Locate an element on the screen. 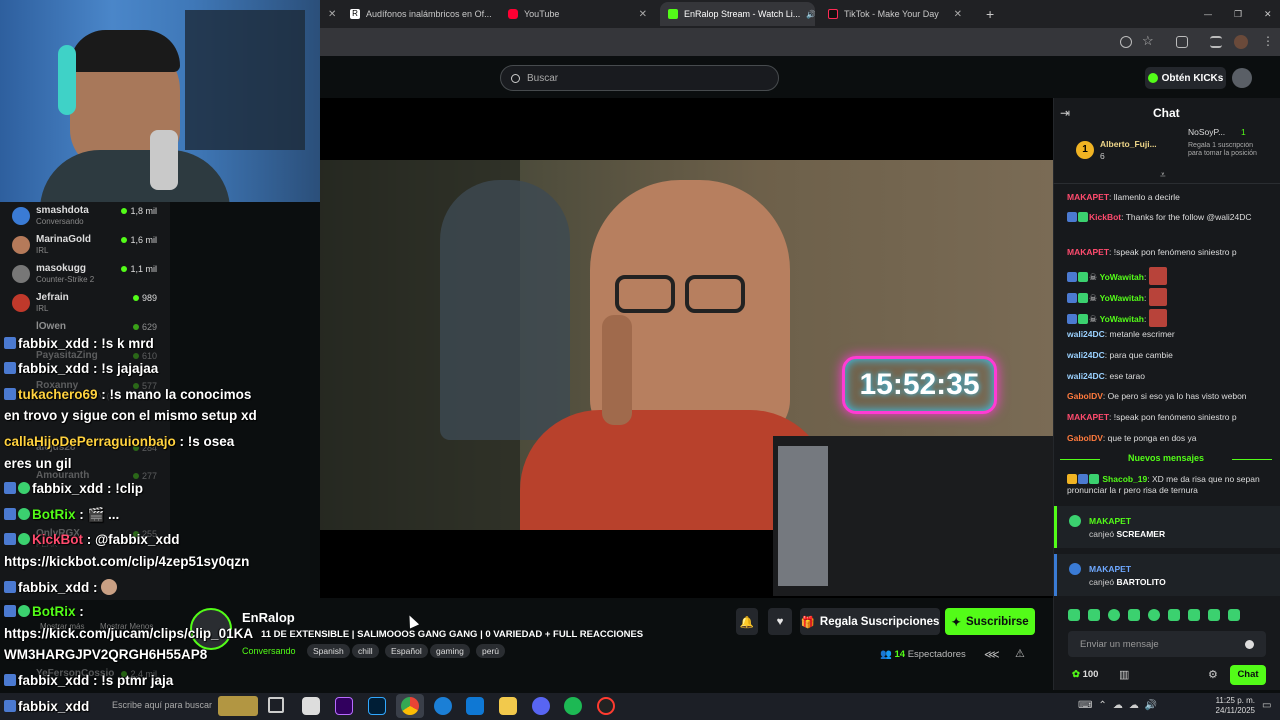 This screenshot has height=720, width=1280. sidebar-channel: smashdota Conversando 1,8 mil is located at coordinates (85, 219).